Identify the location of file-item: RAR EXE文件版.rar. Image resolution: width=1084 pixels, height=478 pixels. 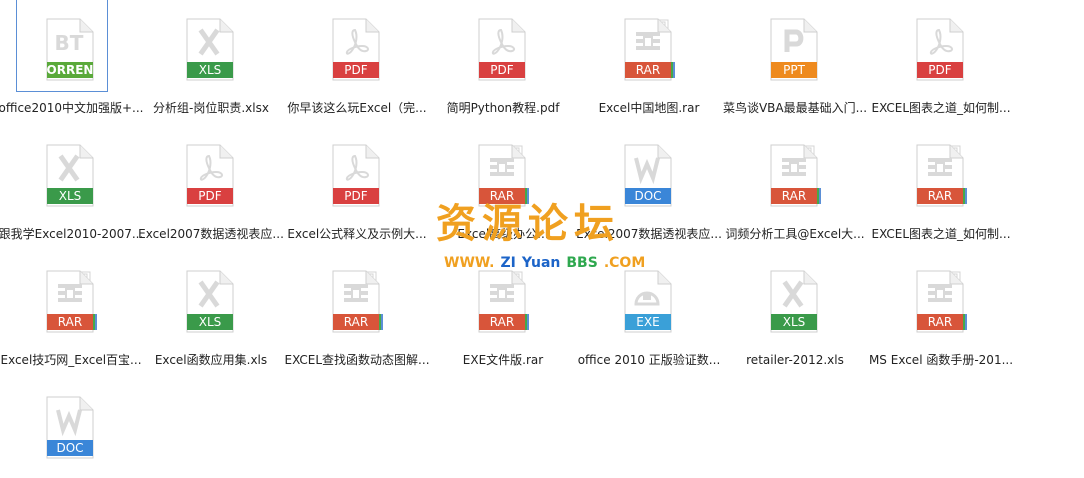
(503, 313).